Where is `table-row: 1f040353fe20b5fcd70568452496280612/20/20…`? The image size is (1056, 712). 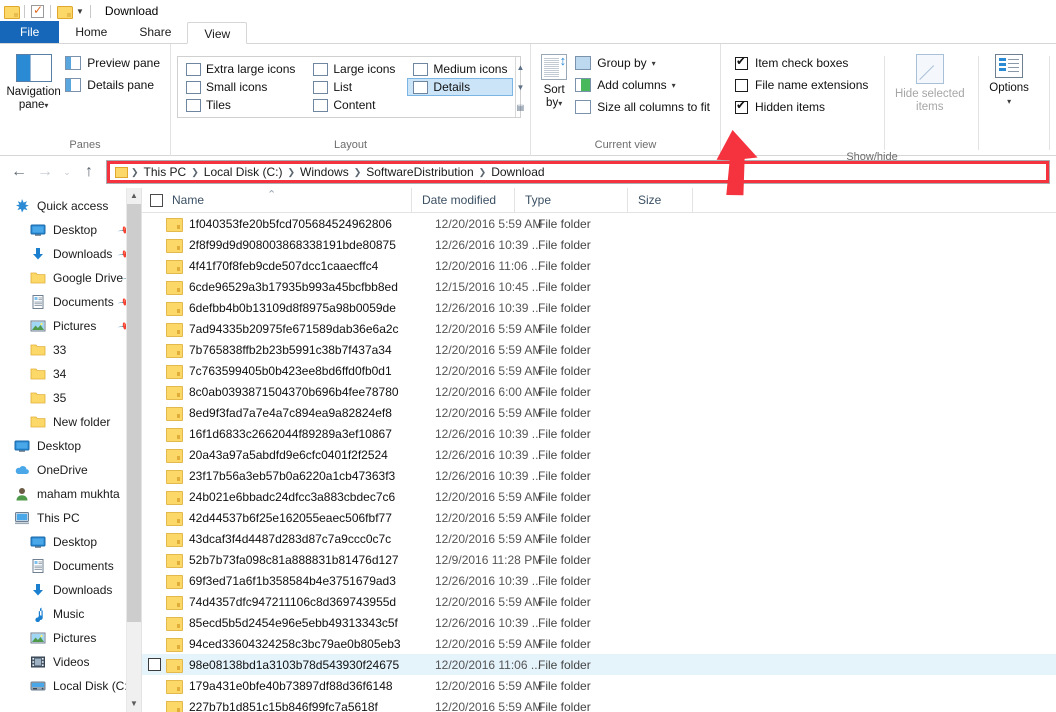
table-row: 1f040353fe20b5fcd70568452496280612/20/20… is located at coordinates (599, 223).